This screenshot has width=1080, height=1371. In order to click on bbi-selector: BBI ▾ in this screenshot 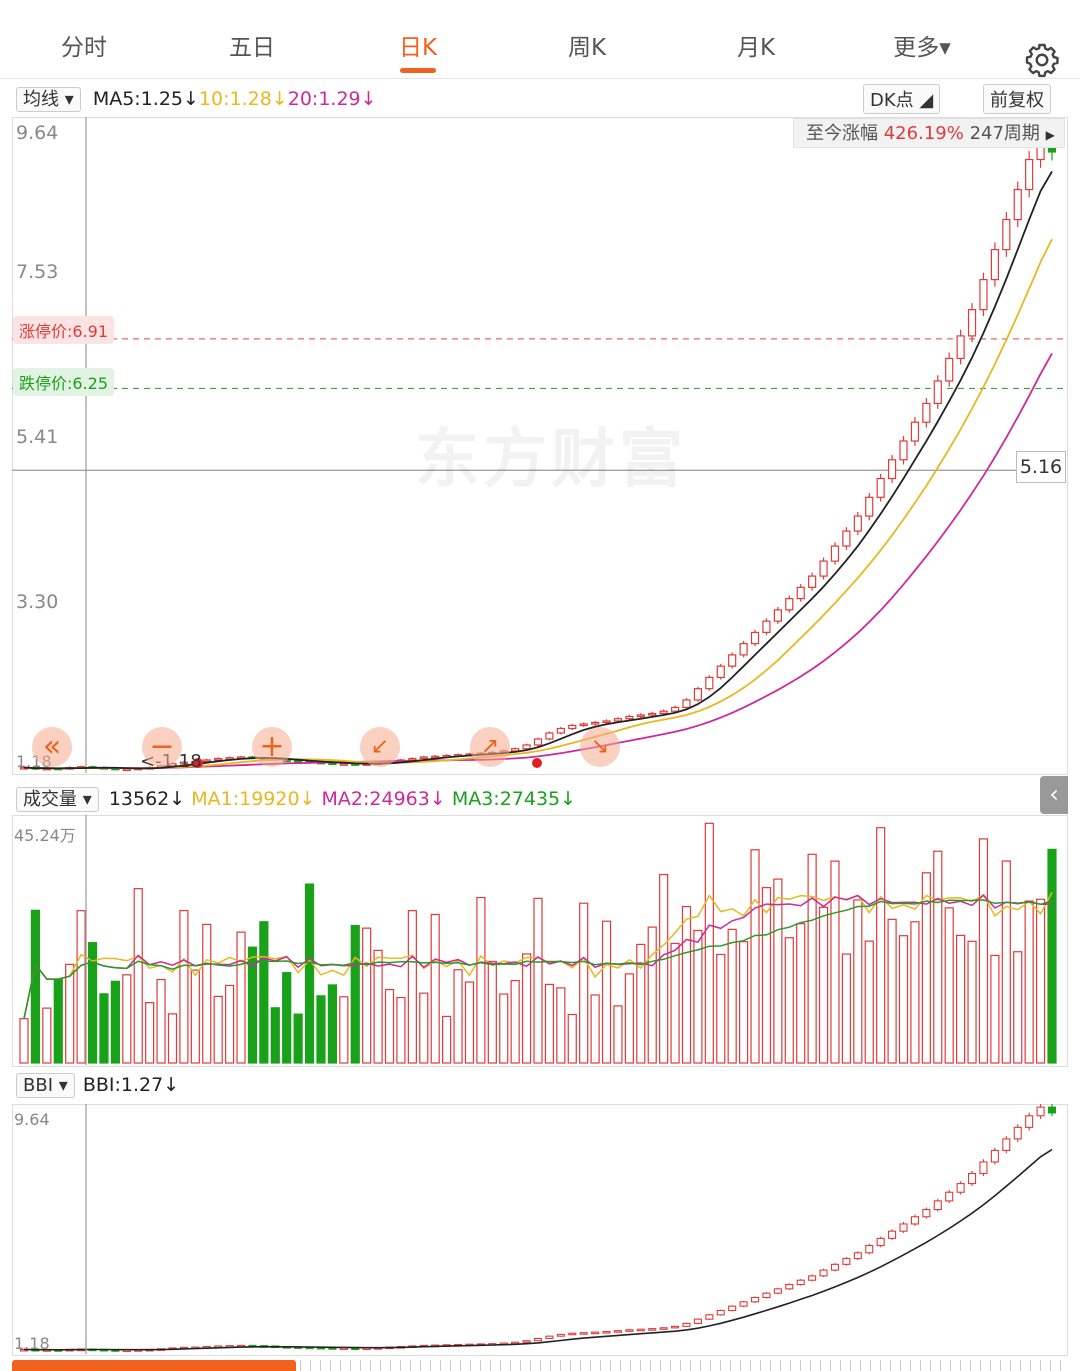, I will do `click(45, 1085)`.